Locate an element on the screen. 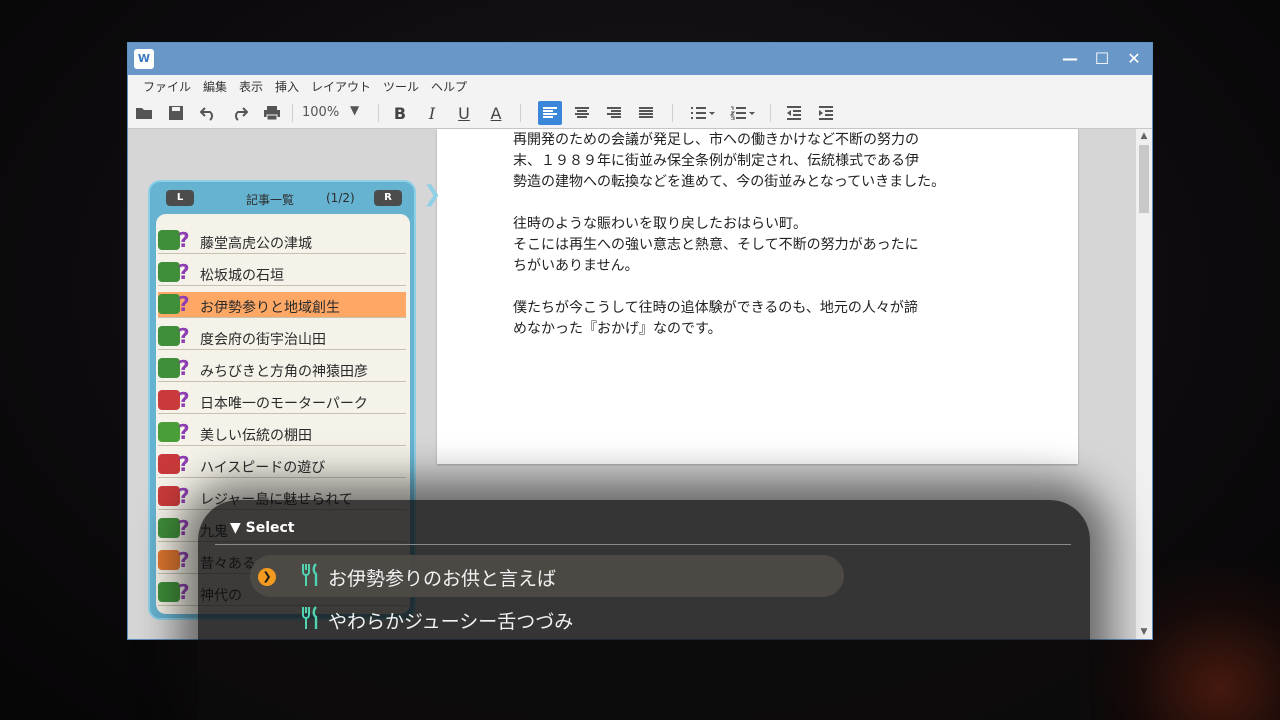  document-line: ちがいありません。 is located at coordinates (576, 266).